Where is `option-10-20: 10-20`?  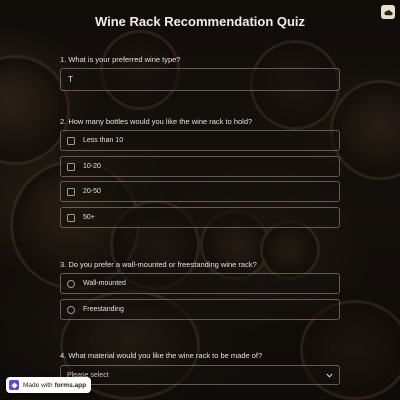
option-10-20: 10-20 is located at coordinates (200, 166).